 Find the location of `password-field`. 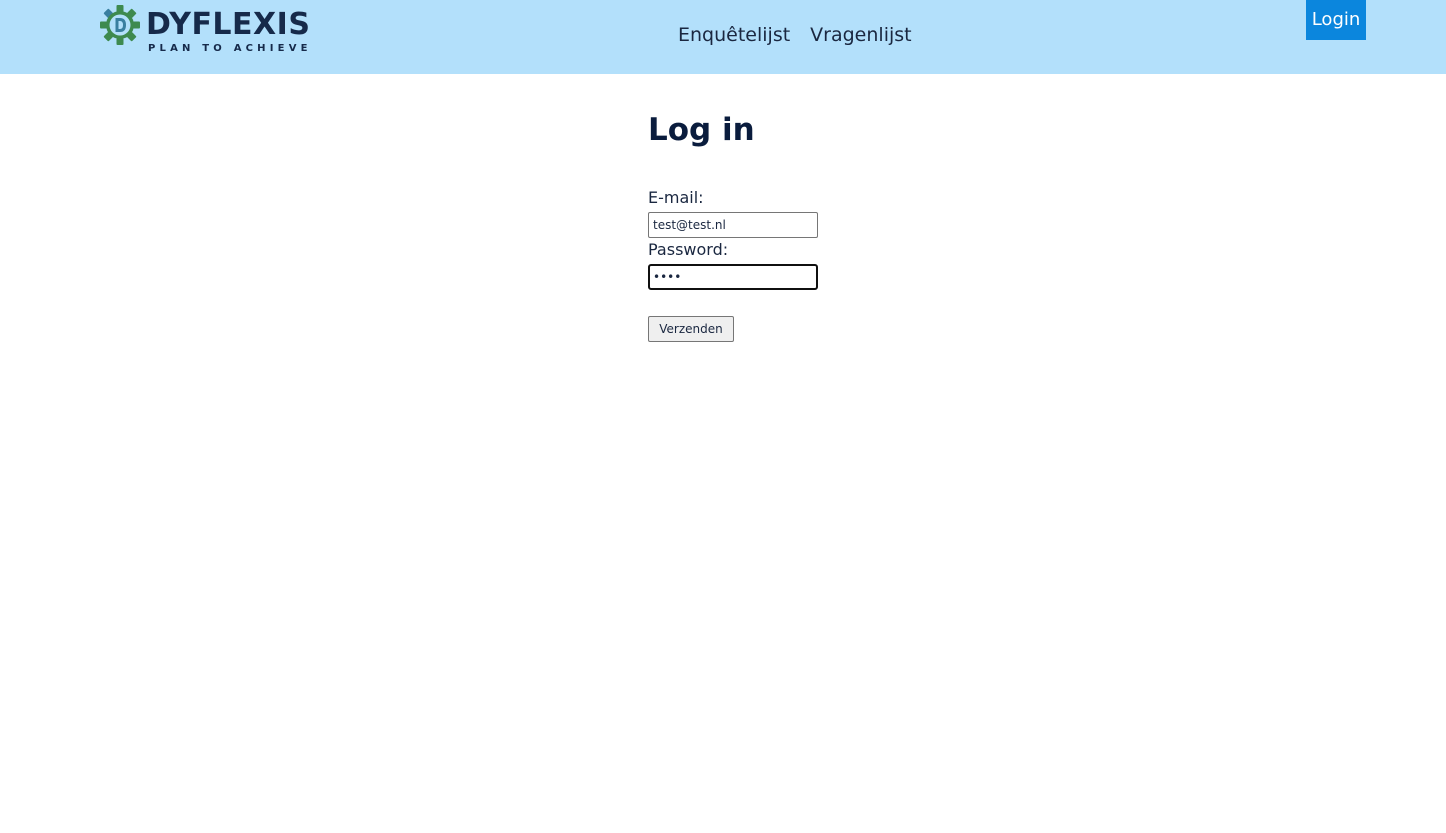

password-field is located at coordinates (733, 277).